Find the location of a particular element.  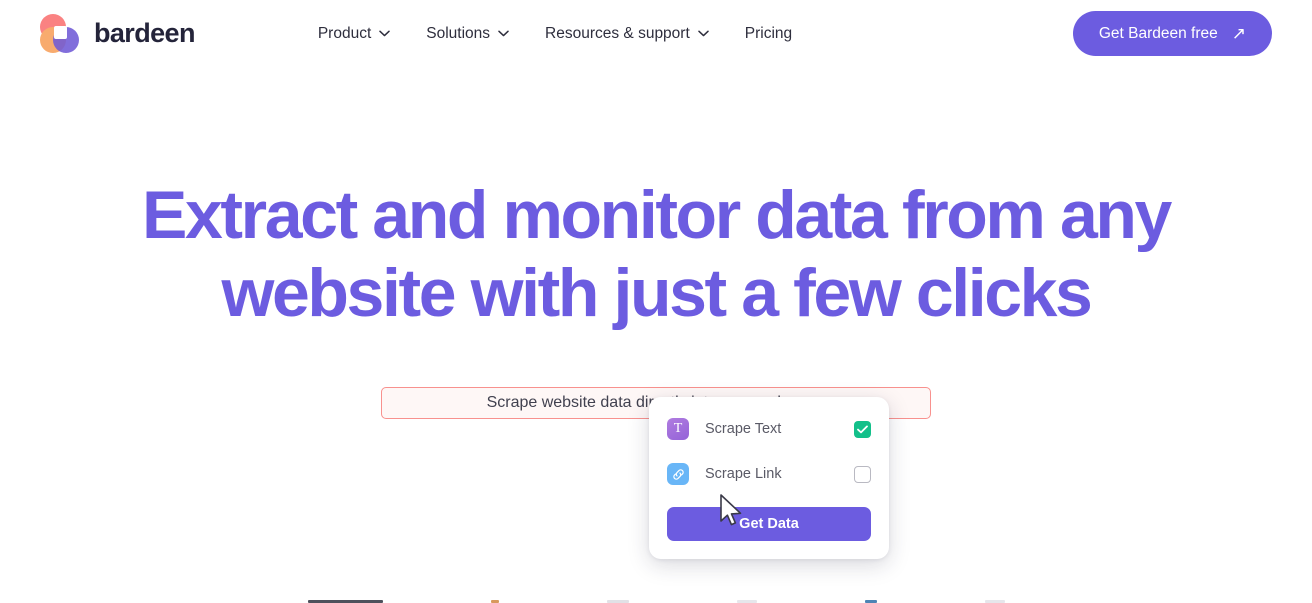

nav-item-label: Resources & support is located at coordinates (617, 33).